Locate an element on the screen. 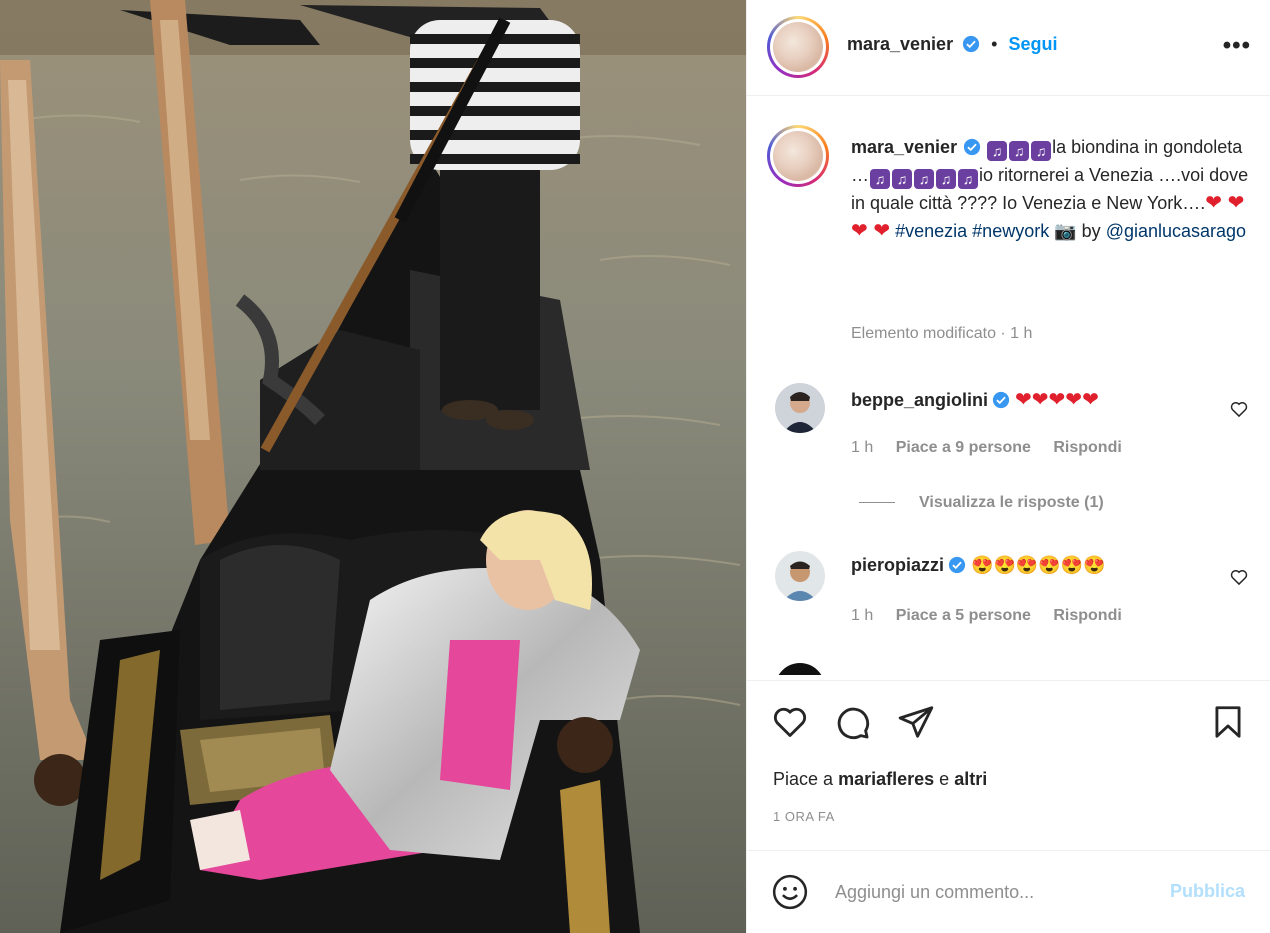 This screenshot has width=1270, height=933. add-comment-bar: Pubblica is located at coordinates (1008, 891).